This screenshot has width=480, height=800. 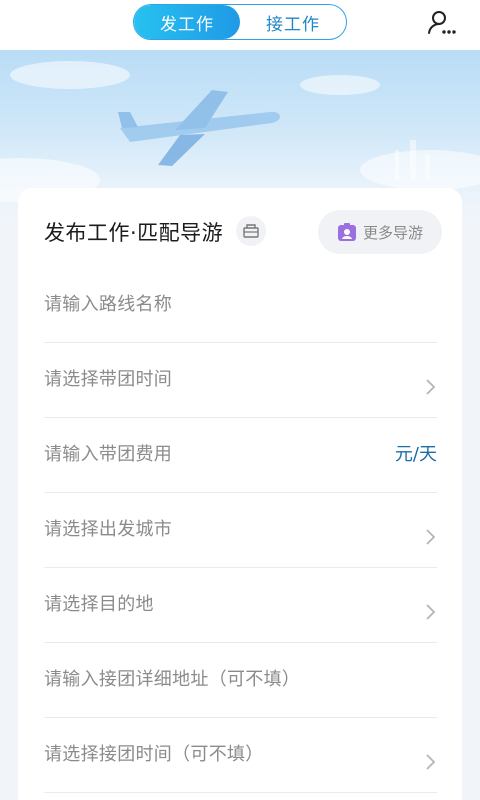 I want to click on tab-accept-work: 接工作, so click(x=293, y=22).